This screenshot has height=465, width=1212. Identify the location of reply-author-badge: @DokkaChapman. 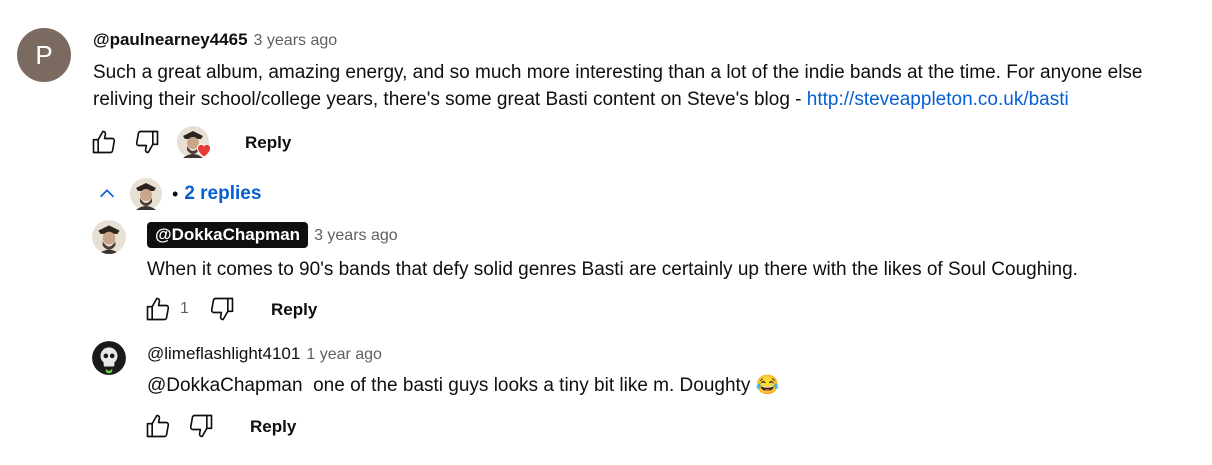
(228, 235).